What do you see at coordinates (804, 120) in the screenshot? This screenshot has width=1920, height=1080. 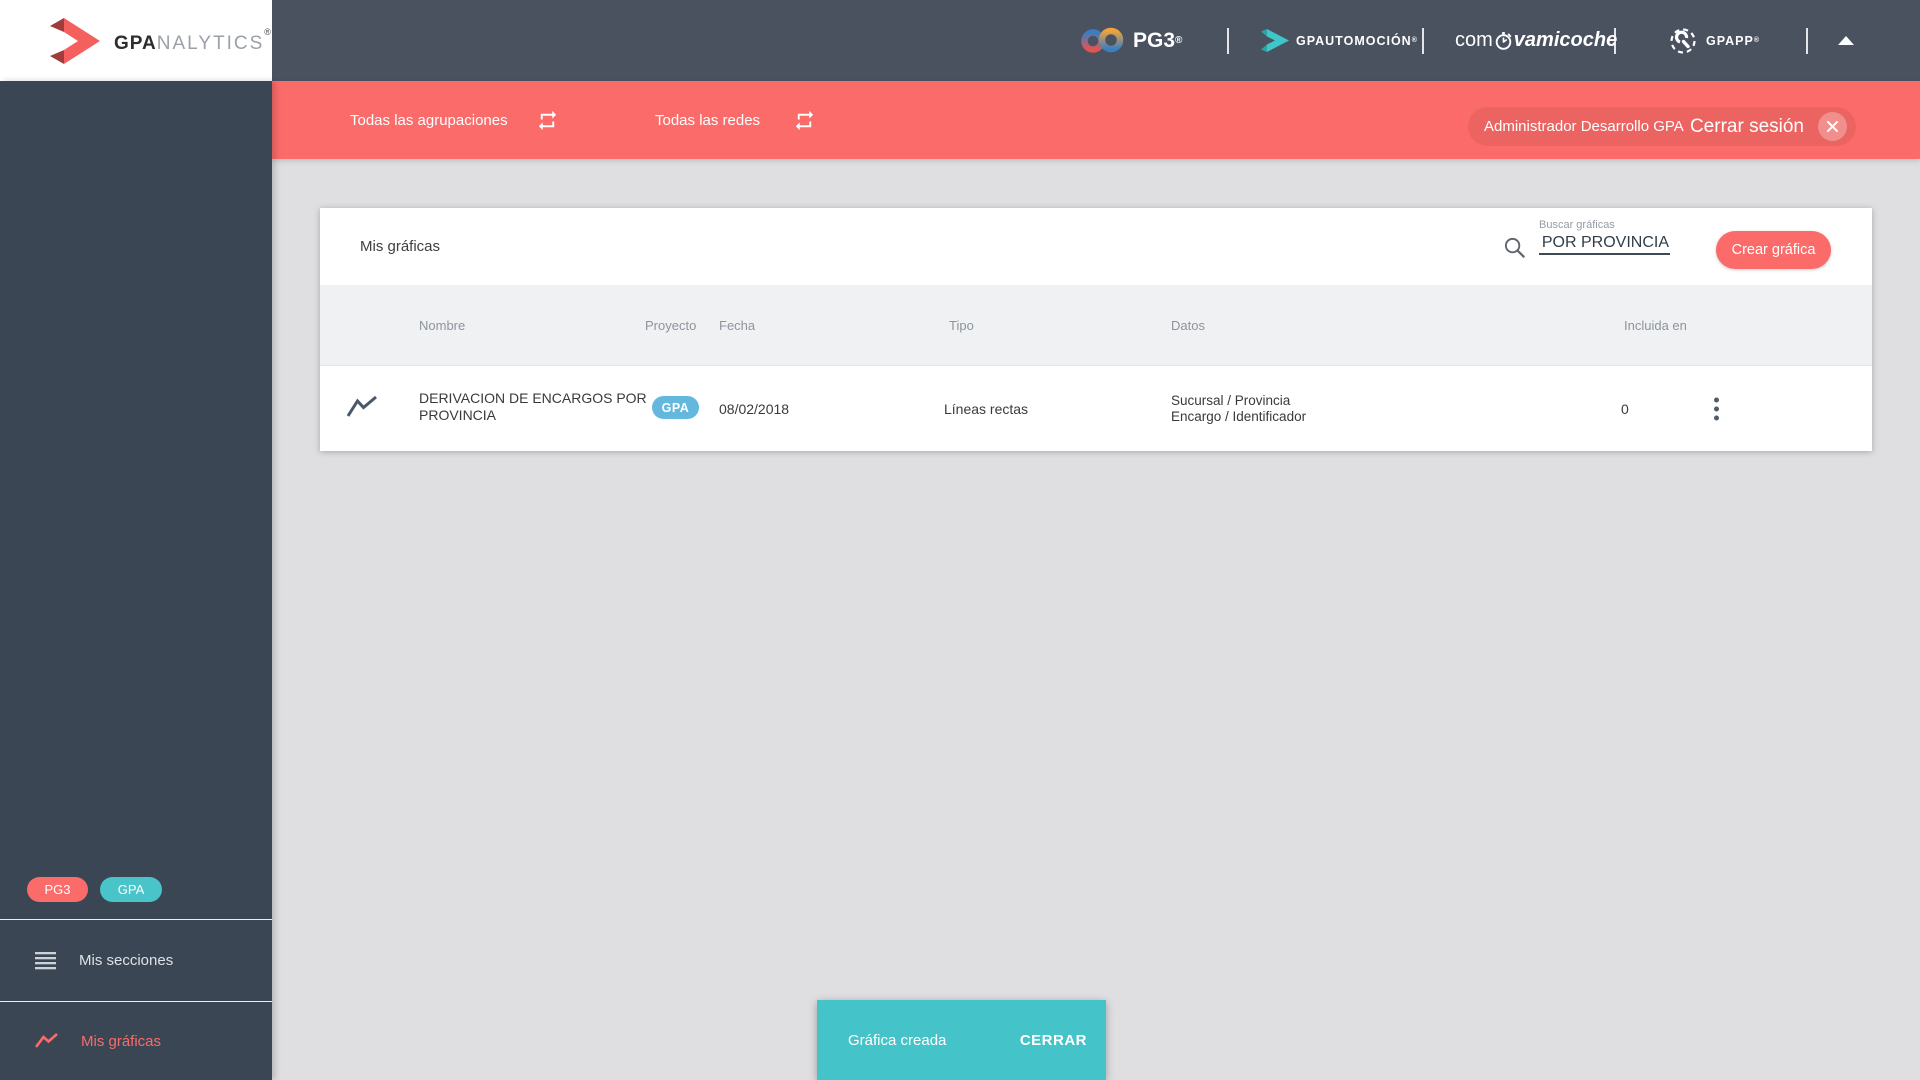 I see `swap-networks-icon` at bounding box center [804, 120].